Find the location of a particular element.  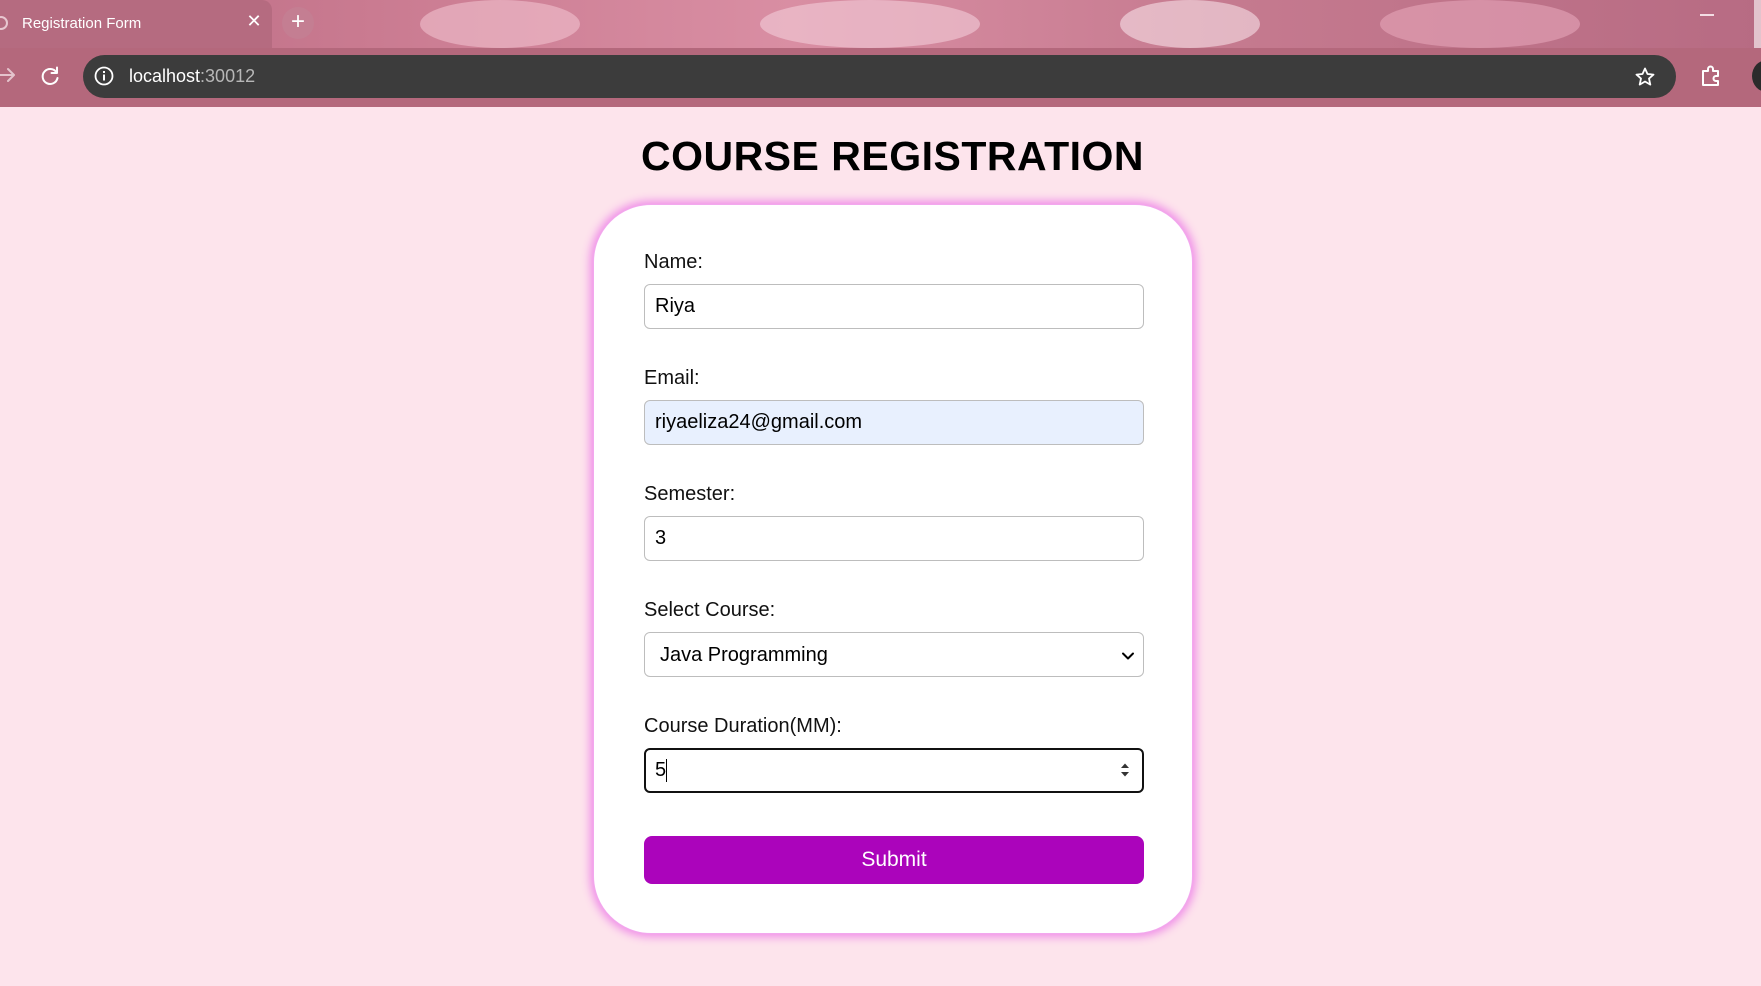

browser-toolbar: localhost:30012 is located at coordinates (880, 77).